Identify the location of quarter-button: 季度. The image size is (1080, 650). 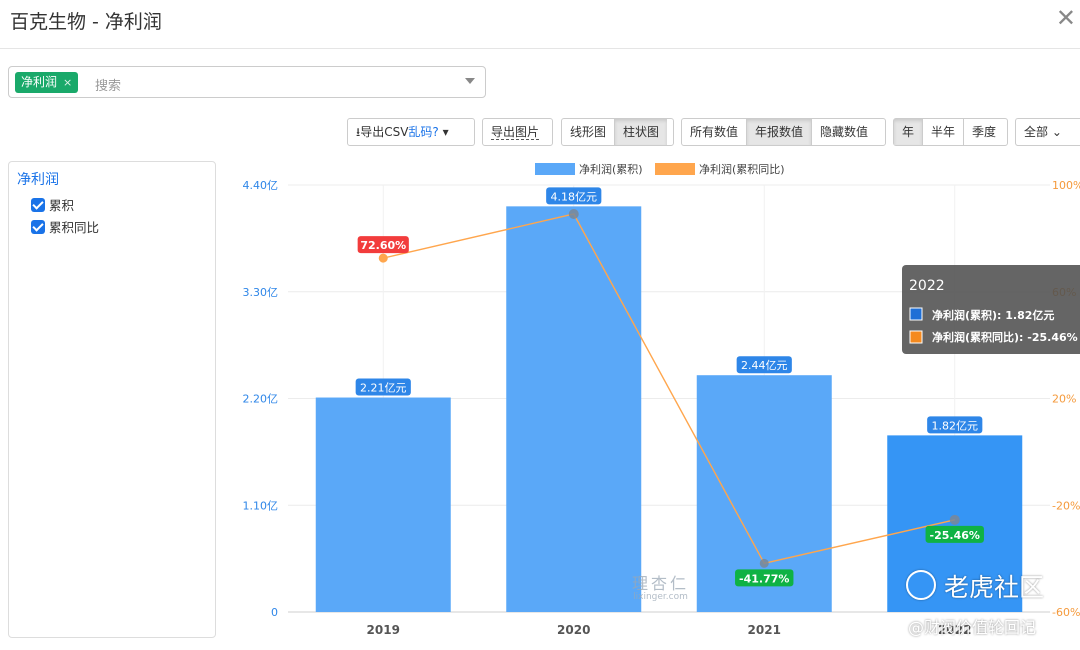
(984, 132).